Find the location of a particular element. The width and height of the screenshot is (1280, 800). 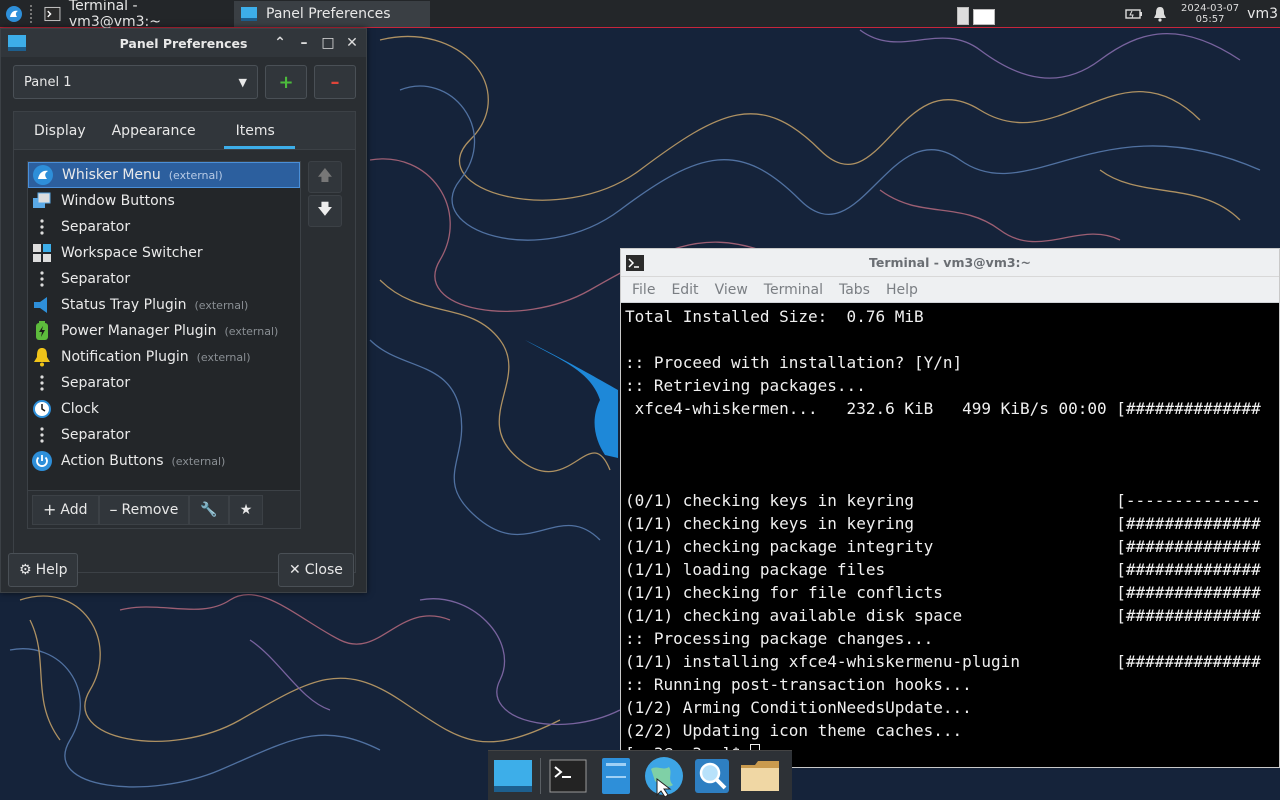

item-name: Action Buttons is located at coordinates (112, 461).